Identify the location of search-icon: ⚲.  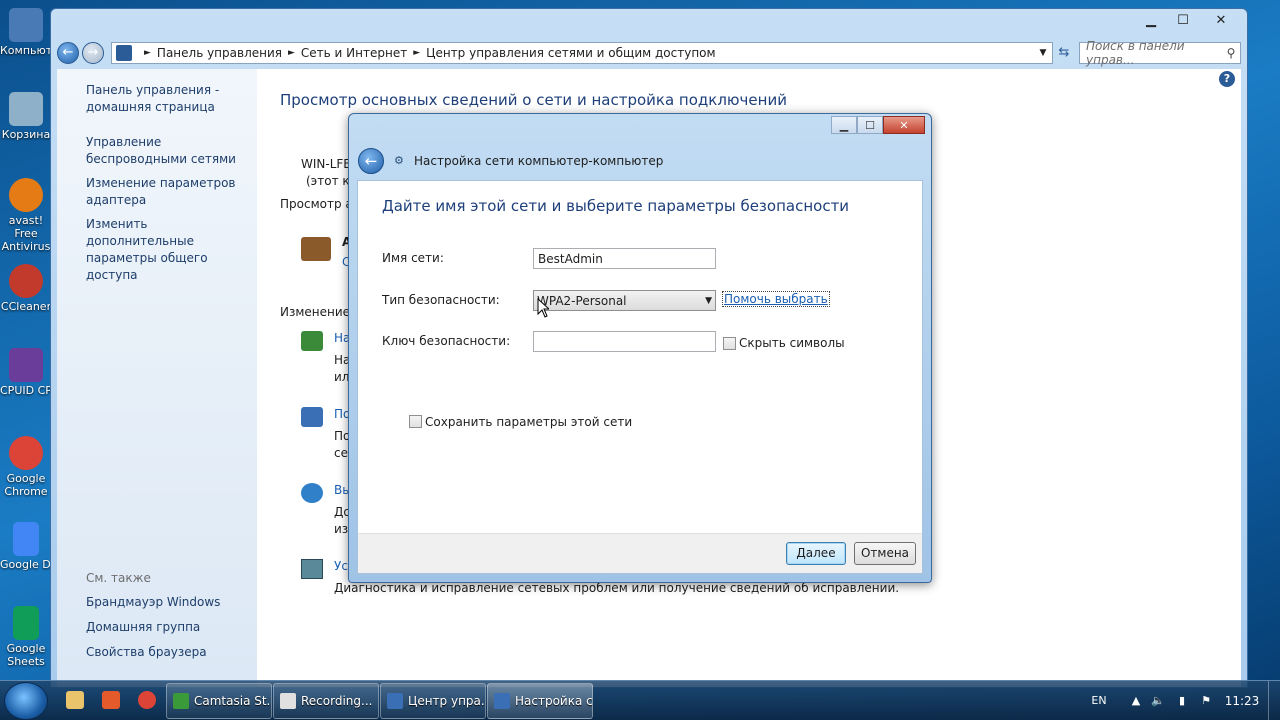
(1231, 53).